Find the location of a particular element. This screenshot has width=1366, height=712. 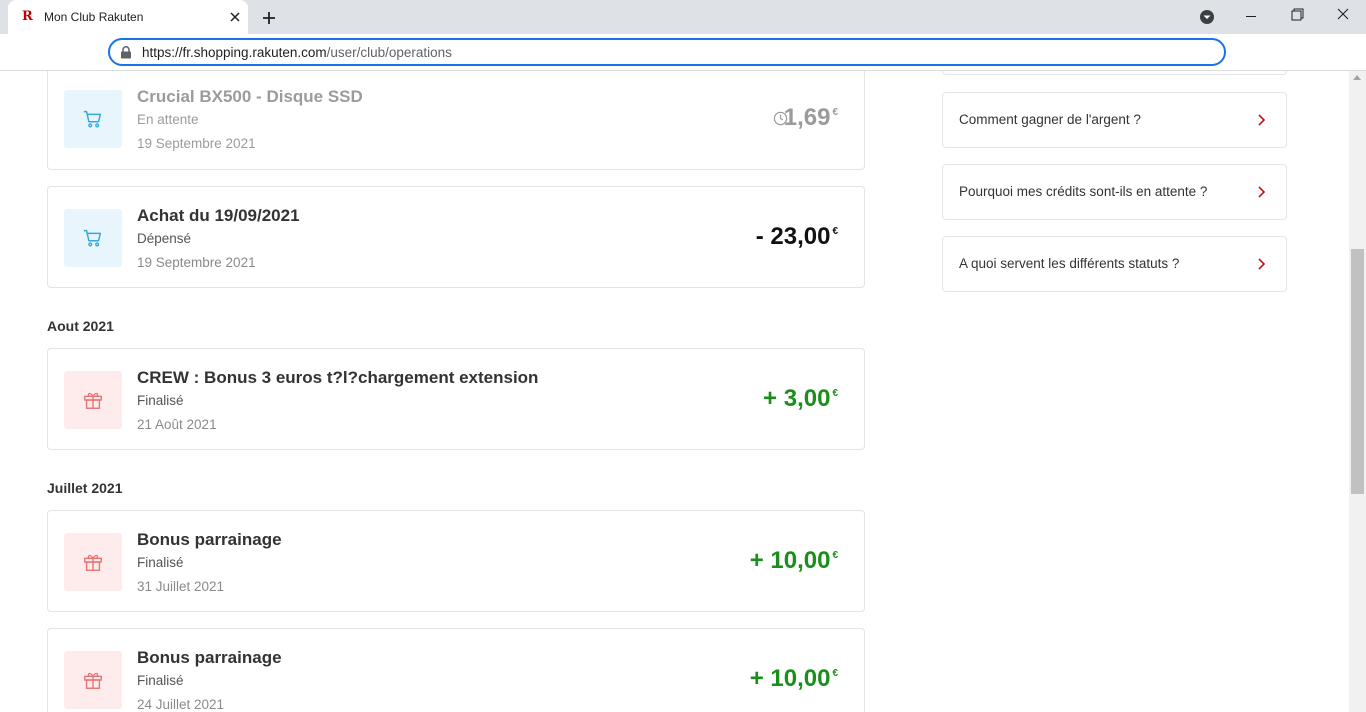

scrollbar-thumb is located at coordinates (1357, 371).